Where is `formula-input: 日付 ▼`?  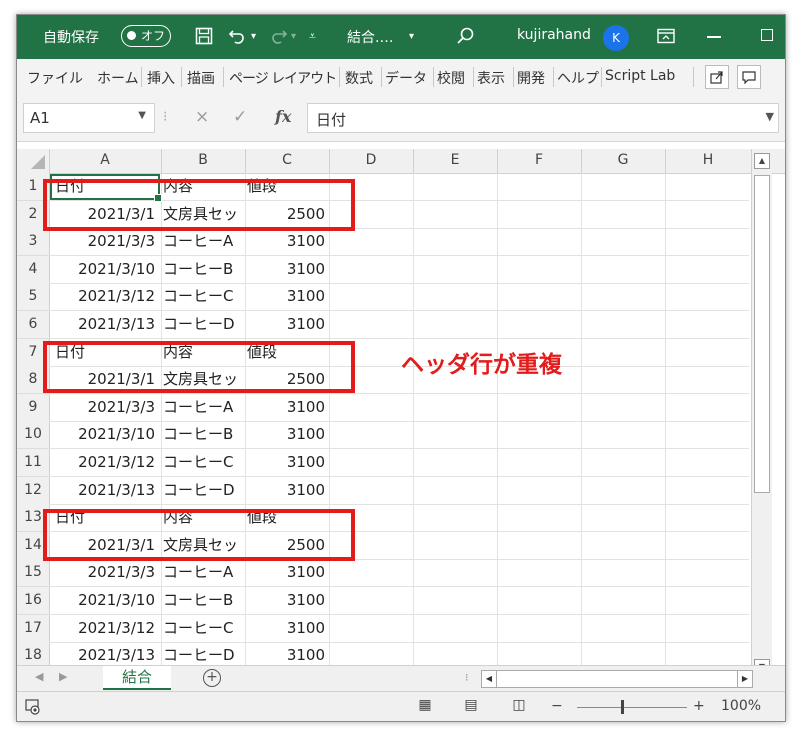
formula-input: 日付 ▼ is located at coordinates (543, 118).